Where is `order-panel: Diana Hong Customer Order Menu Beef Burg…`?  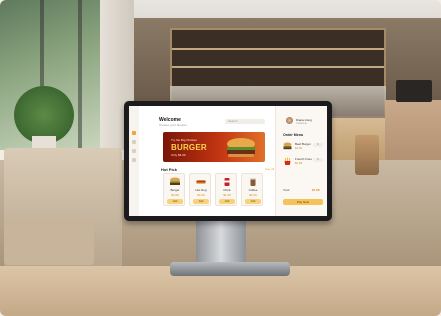
order-panel: Diana Hong Customer Order Menu Beef Burg… is located at coordinates (301, 161).